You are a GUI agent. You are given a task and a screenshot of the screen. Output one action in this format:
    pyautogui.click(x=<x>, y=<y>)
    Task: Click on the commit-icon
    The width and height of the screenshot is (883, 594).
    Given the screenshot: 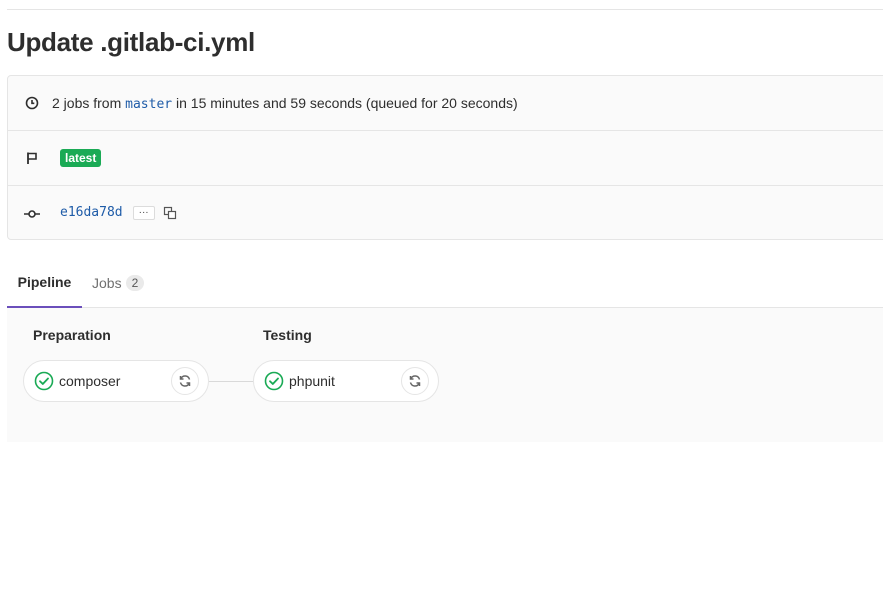 What is the action you would take?
    pyautogui.click(x=32, y=213)
    